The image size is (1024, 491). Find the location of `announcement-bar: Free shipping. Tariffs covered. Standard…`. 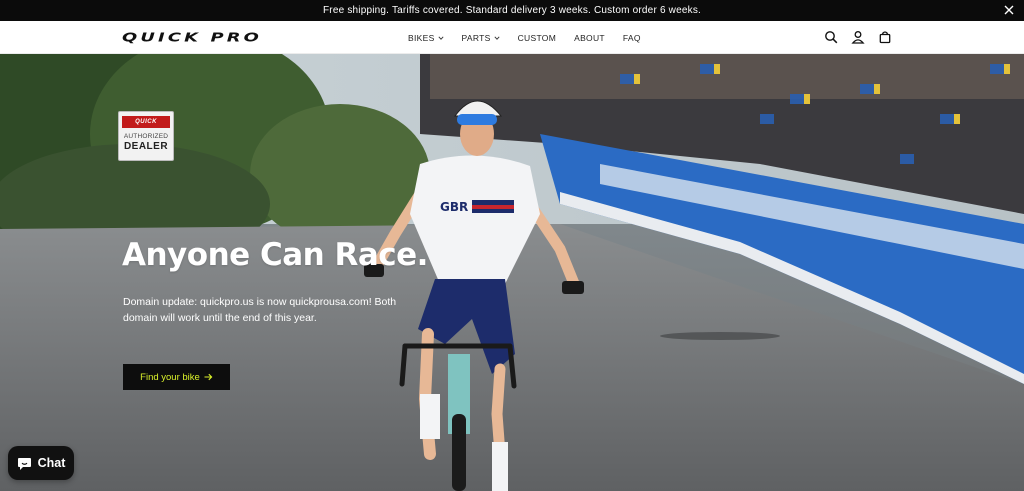

announcement-bar: Free shipping. Tariffs covered. Standard… is located at coordinates (512, 10).